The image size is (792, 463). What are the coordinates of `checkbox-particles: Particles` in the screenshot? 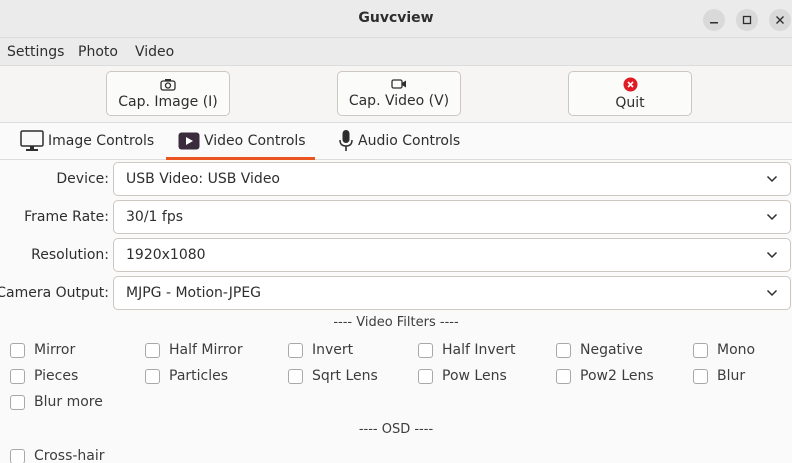 It's located at (186, 376).